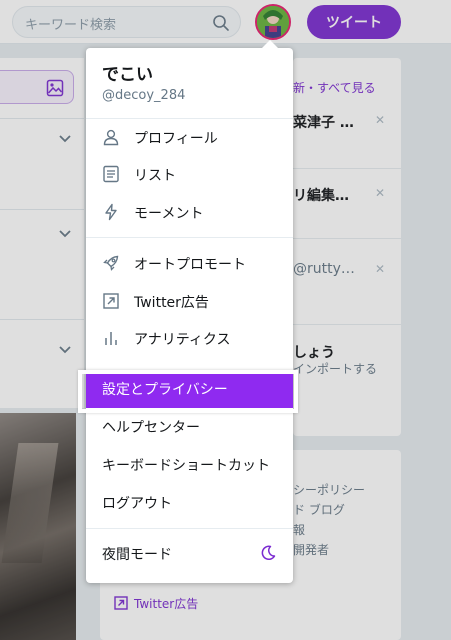  What do you see at coordinates (189, 503) in the screenshot?
I see `menu-item-logout: ログアウト` at bounding box center [189, 503].